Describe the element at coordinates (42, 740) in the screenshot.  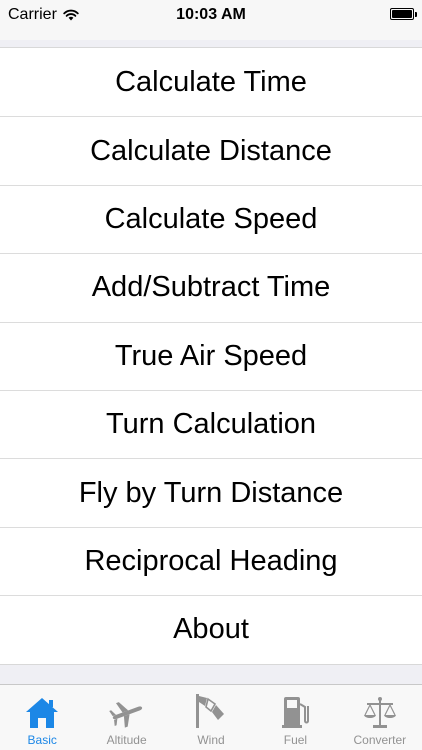
I see `tab-label-basic: Basic` at that location.